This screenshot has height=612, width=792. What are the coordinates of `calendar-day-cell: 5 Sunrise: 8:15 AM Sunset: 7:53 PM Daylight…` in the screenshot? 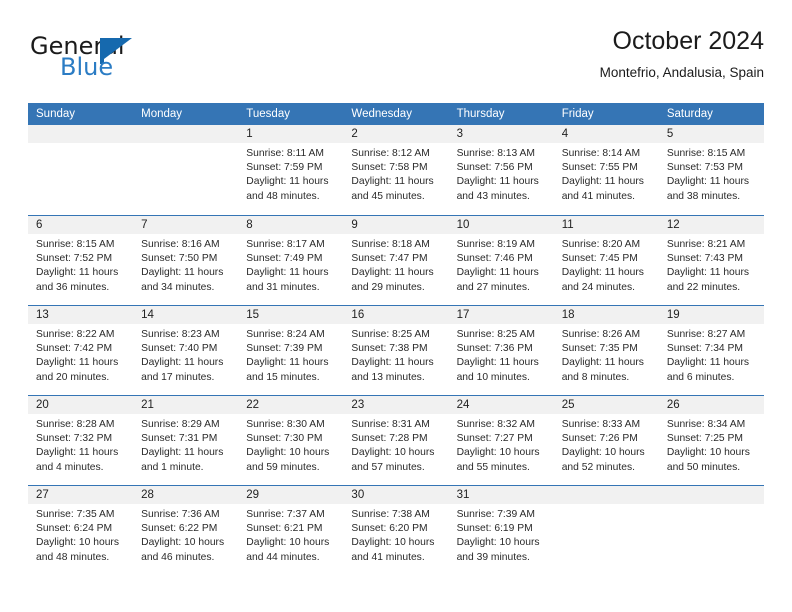 It's located at (711, 170).